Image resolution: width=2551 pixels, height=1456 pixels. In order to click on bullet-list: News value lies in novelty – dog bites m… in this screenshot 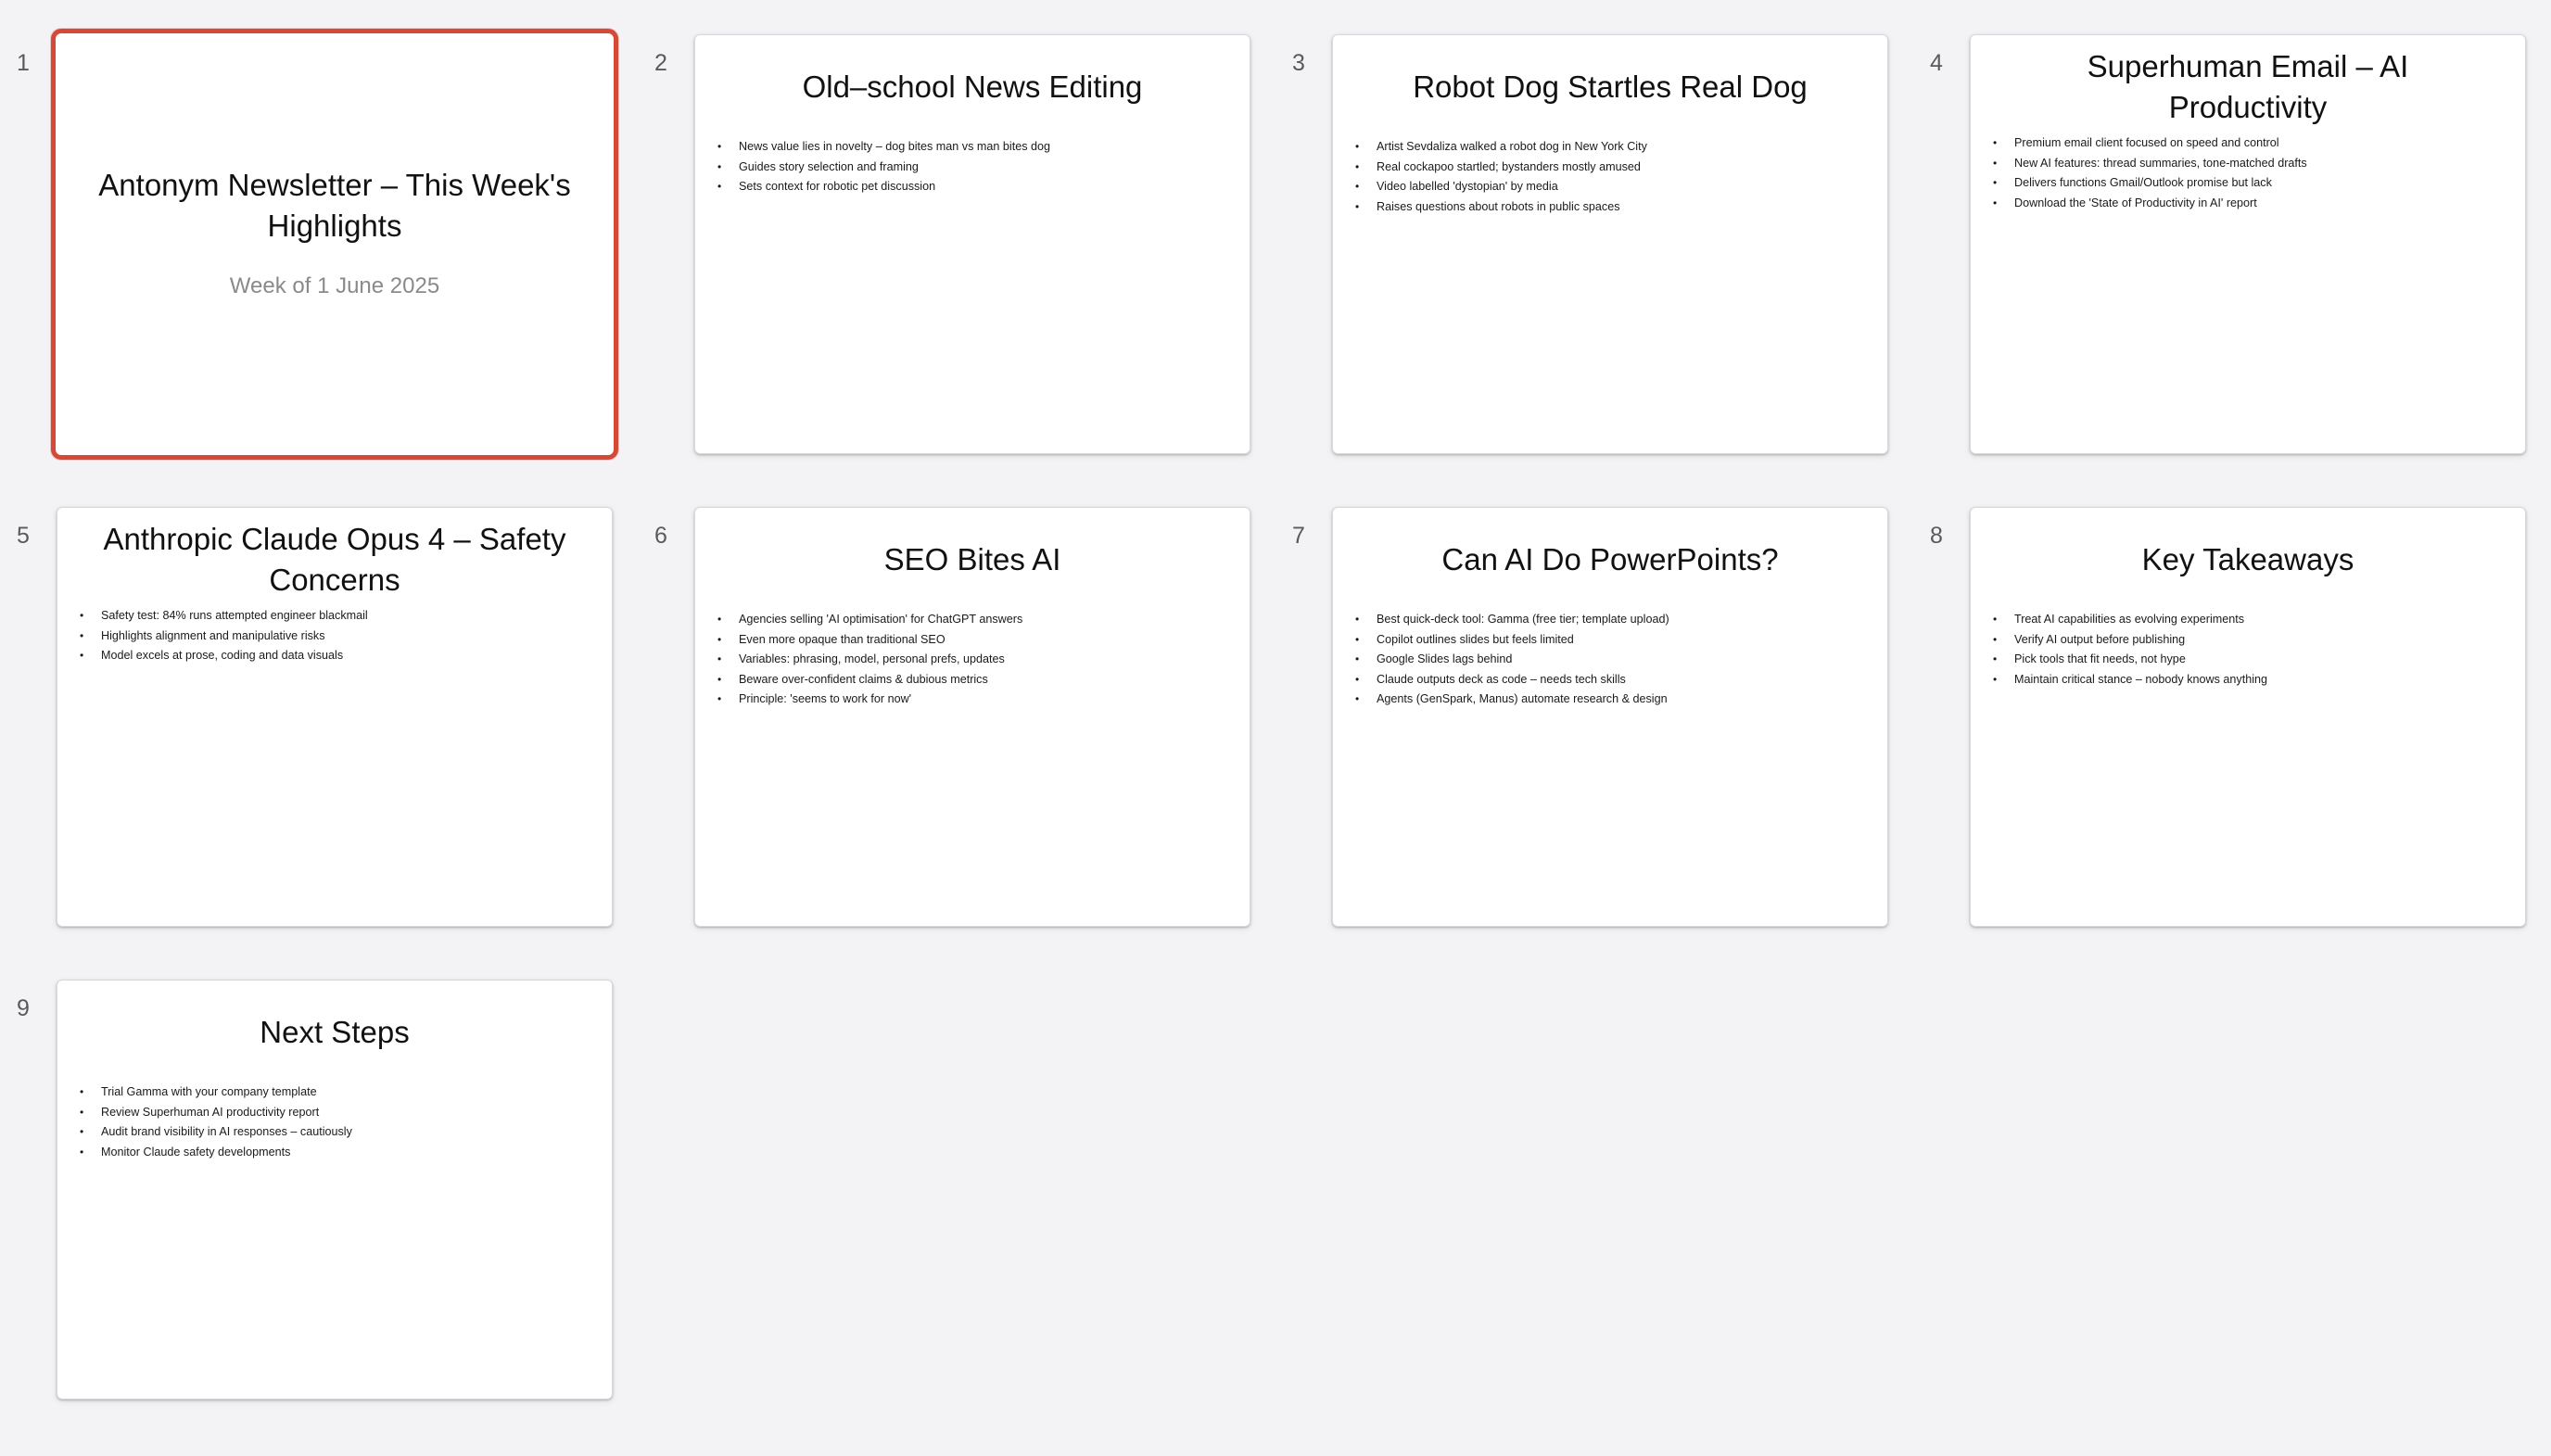, I will do `click(973, 167)`.